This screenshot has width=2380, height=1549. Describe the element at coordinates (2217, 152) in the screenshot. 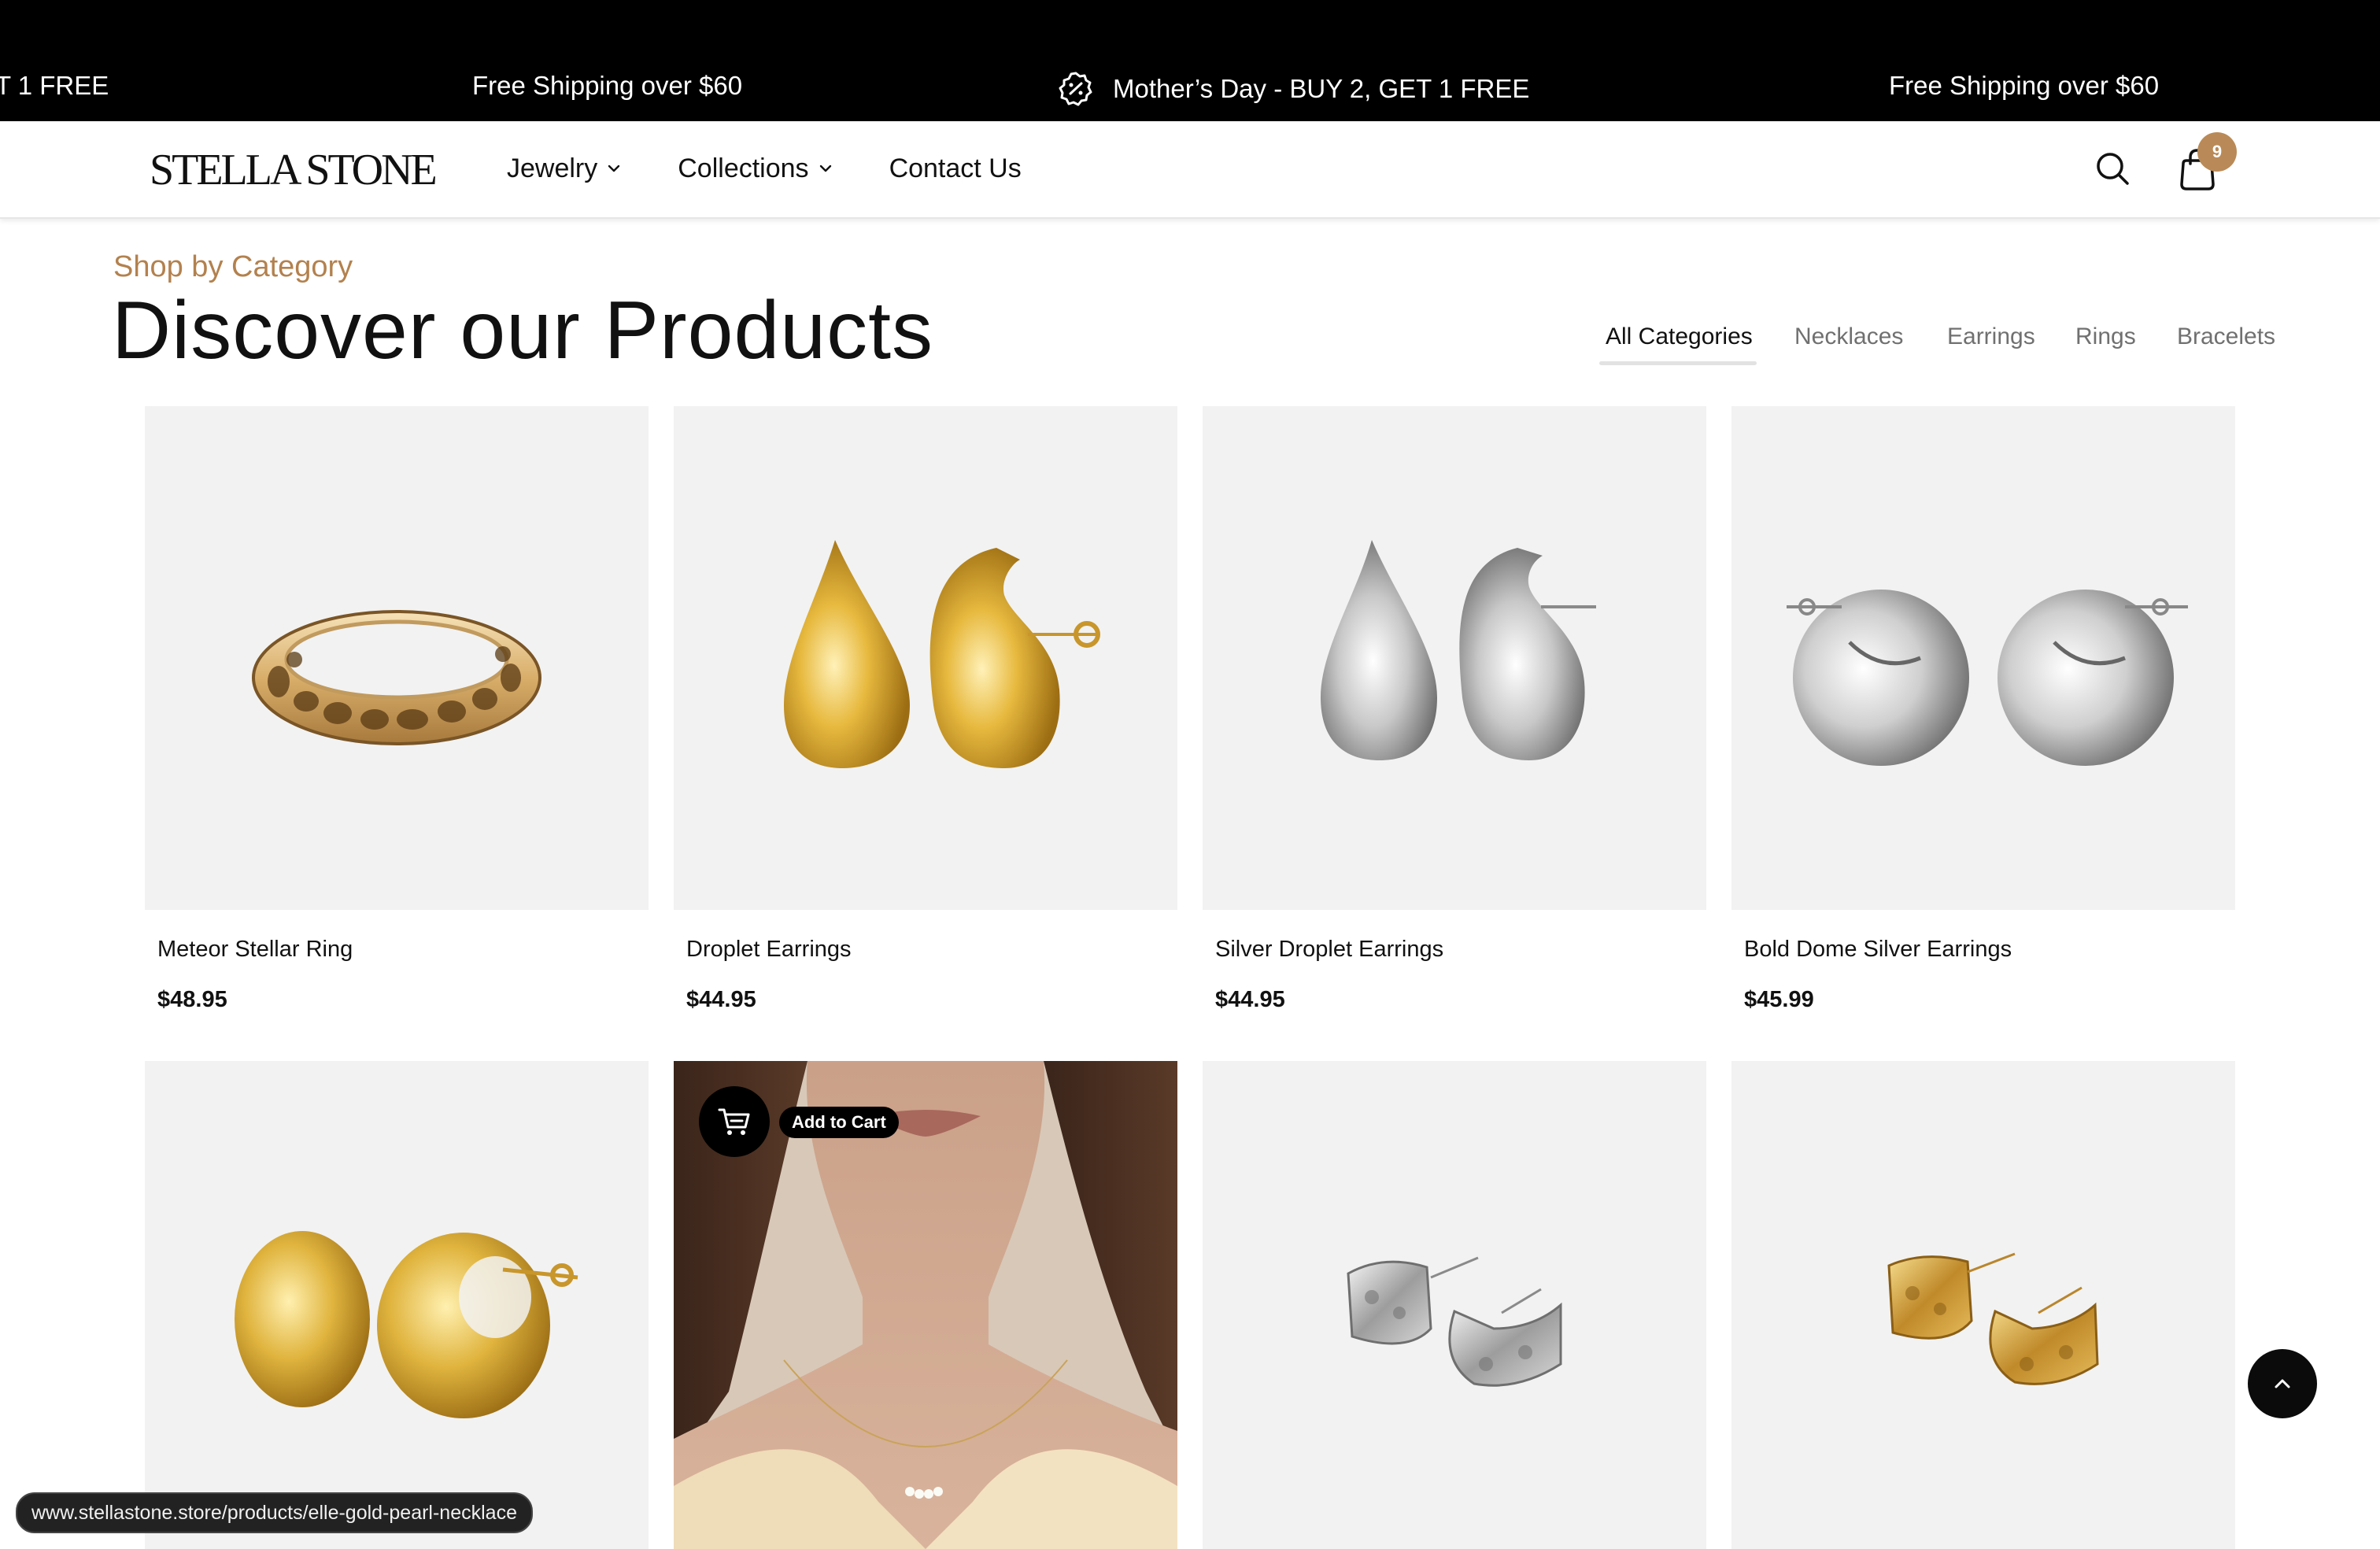

I see `cart-count-badge: 9` at that location.